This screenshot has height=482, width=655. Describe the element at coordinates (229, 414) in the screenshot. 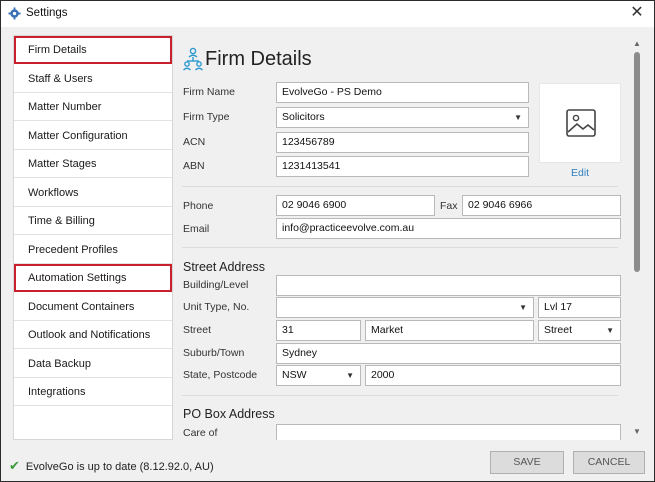

I see `po-box-heading: PO Box Address` at that location.